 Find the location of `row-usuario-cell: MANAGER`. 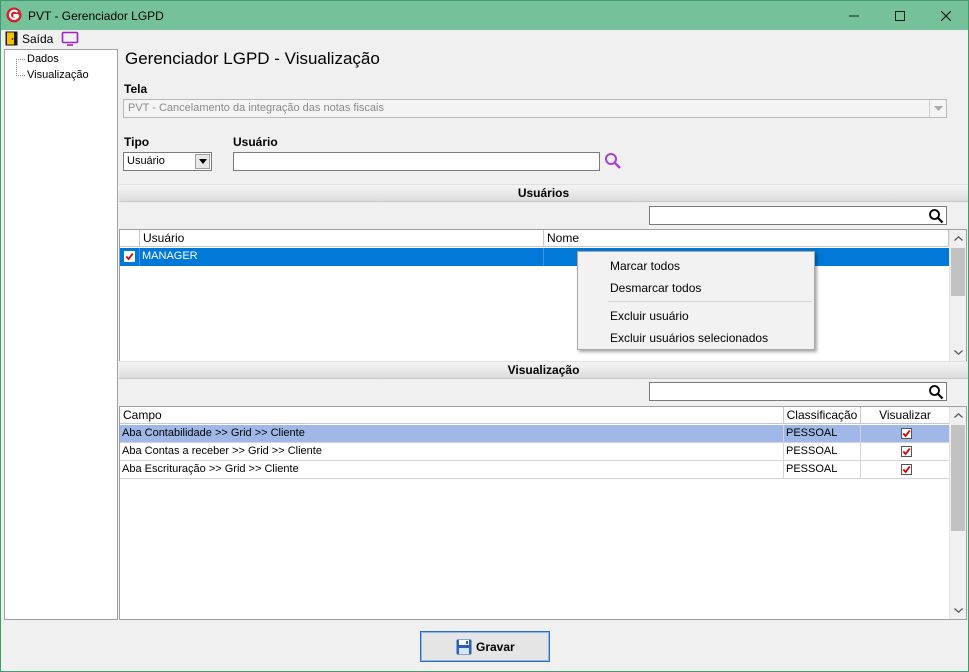

row-usuario-cell: MANAGER is located at coordinates (342, 257).